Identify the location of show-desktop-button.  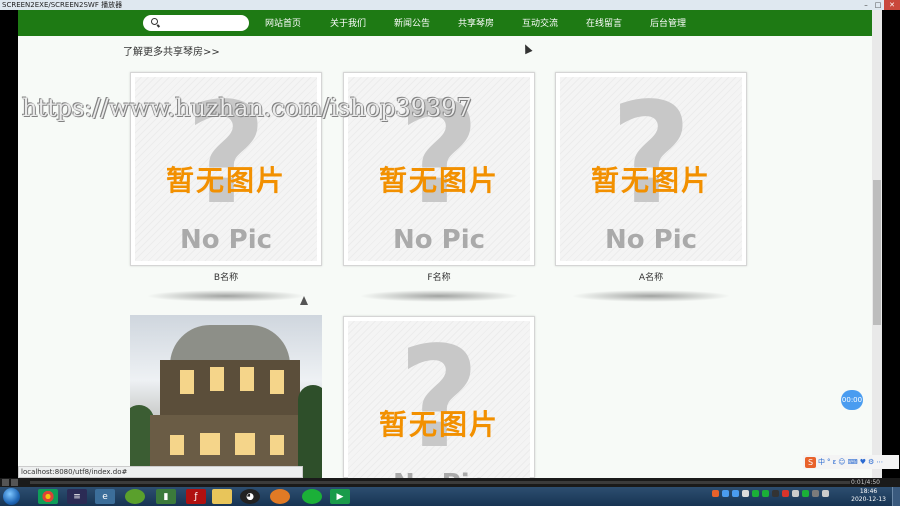
(896, 496).